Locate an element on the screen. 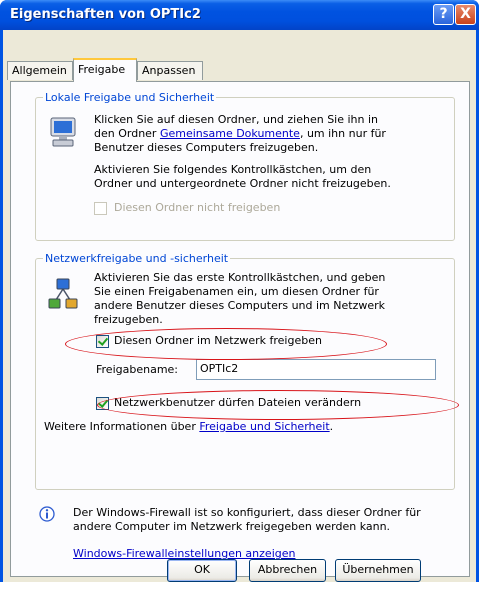 This screenshot has width=479, height=590. local-sharing-title: Lokale Freigabe und Sicherheit is located at coordinates (130, 97).